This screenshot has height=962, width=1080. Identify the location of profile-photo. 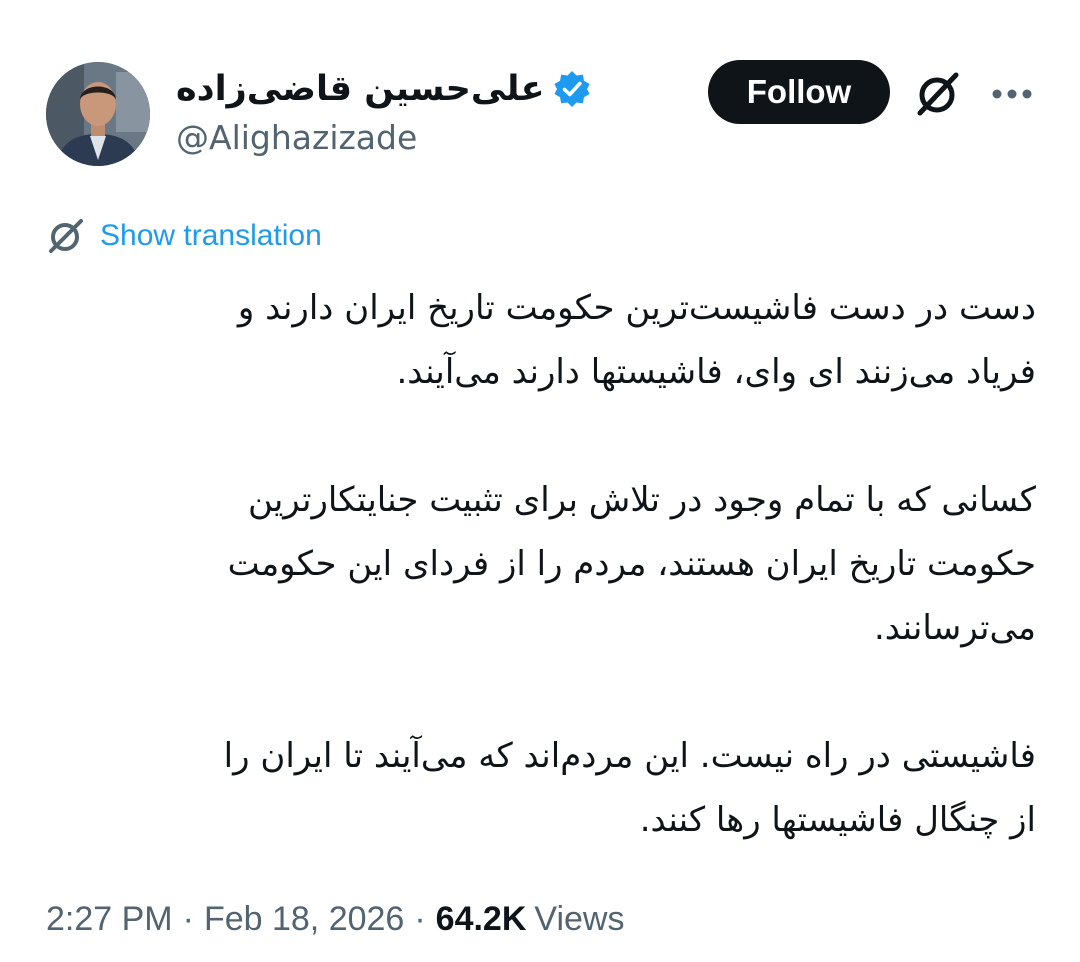
(98, 114).